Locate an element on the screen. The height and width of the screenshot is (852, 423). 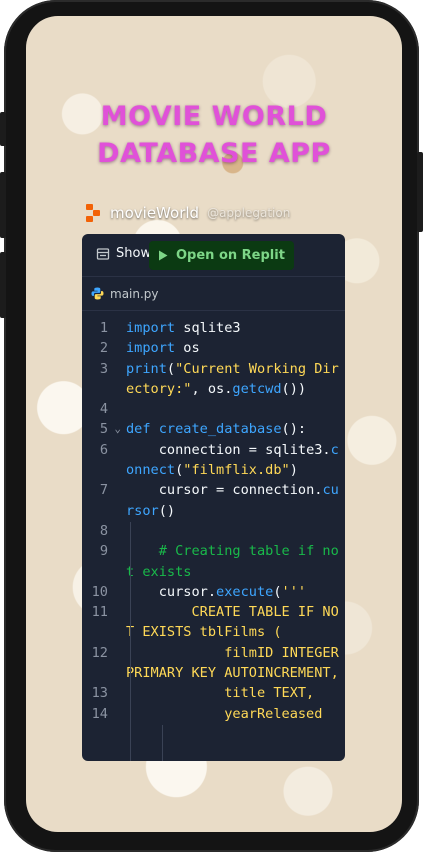
chevron-down-icon: ⌄ is located at coordinates (117, 429).